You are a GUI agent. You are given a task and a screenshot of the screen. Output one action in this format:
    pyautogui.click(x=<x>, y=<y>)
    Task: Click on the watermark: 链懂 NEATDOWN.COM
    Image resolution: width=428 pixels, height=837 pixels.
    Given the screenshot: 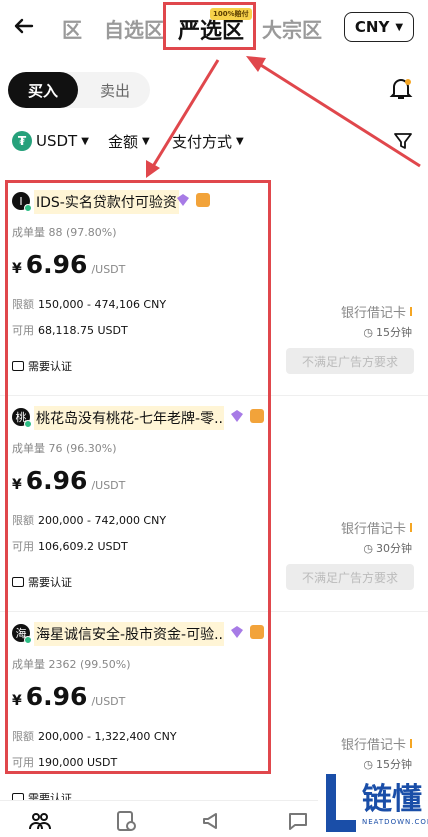 What is the action you would take?
    pyautogui.click(x=373, y=803)
    